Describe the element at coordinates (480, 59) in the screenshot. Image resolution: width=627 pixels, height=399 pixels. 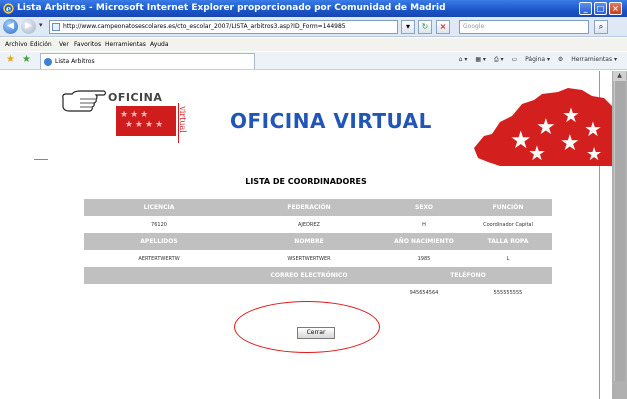
I see `feeds-icon: ▦ ▾` at that location.